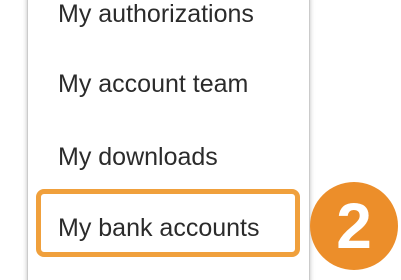 The width and height of the screenshot is (401, 280). I want to click on menu-item-my-downloads: My downloads, so click(138, 157).